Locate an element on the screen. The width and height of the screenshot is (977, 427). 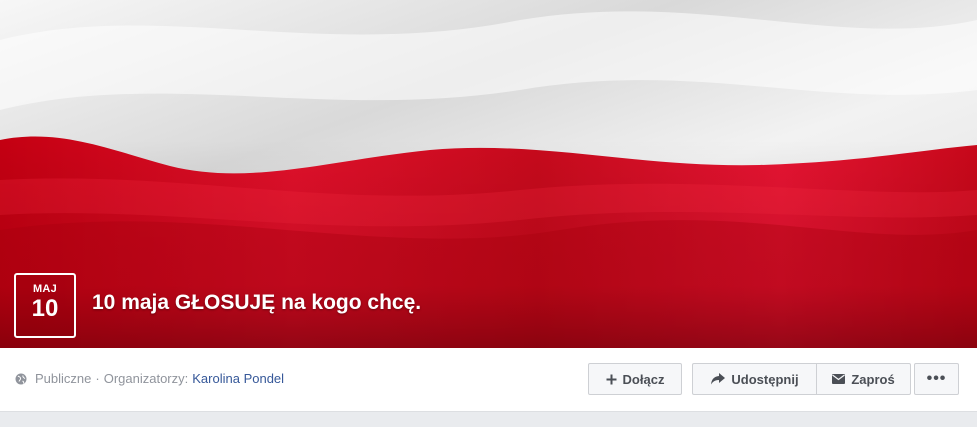
globe-icon is located at coordinates (21, 379).